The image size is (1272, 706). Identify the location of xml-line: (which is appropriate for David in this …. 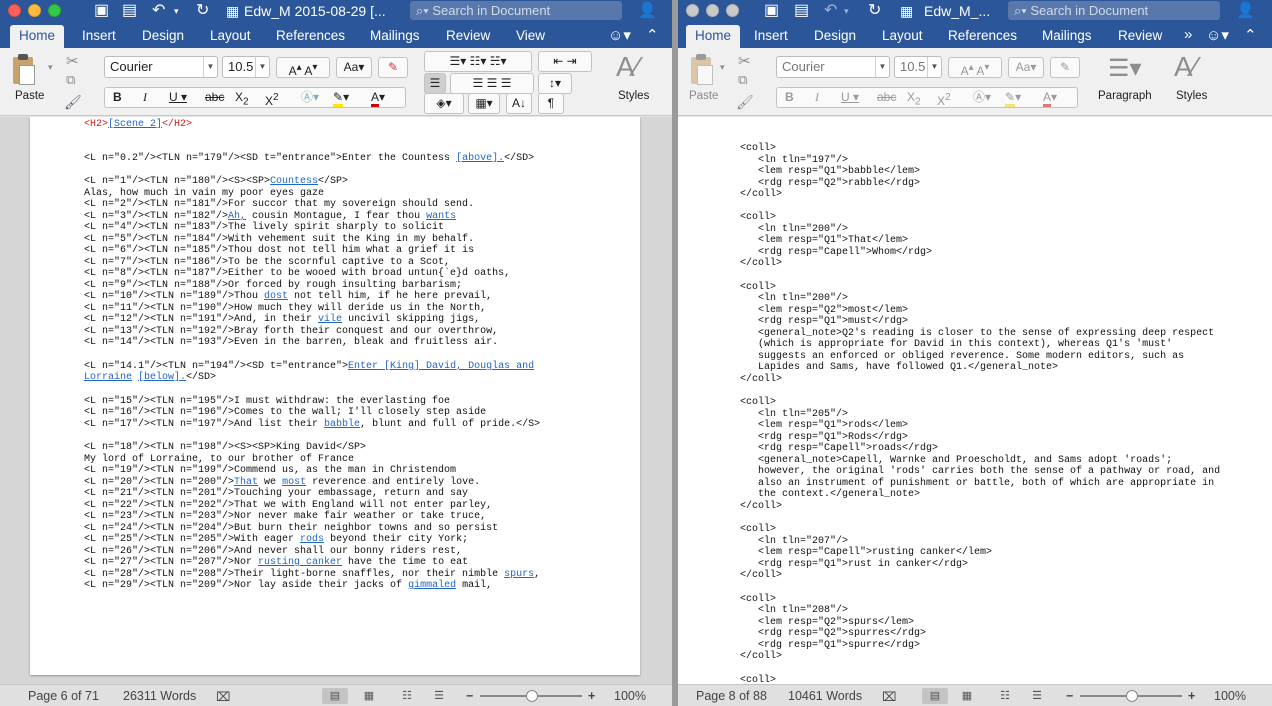
(956, 345).